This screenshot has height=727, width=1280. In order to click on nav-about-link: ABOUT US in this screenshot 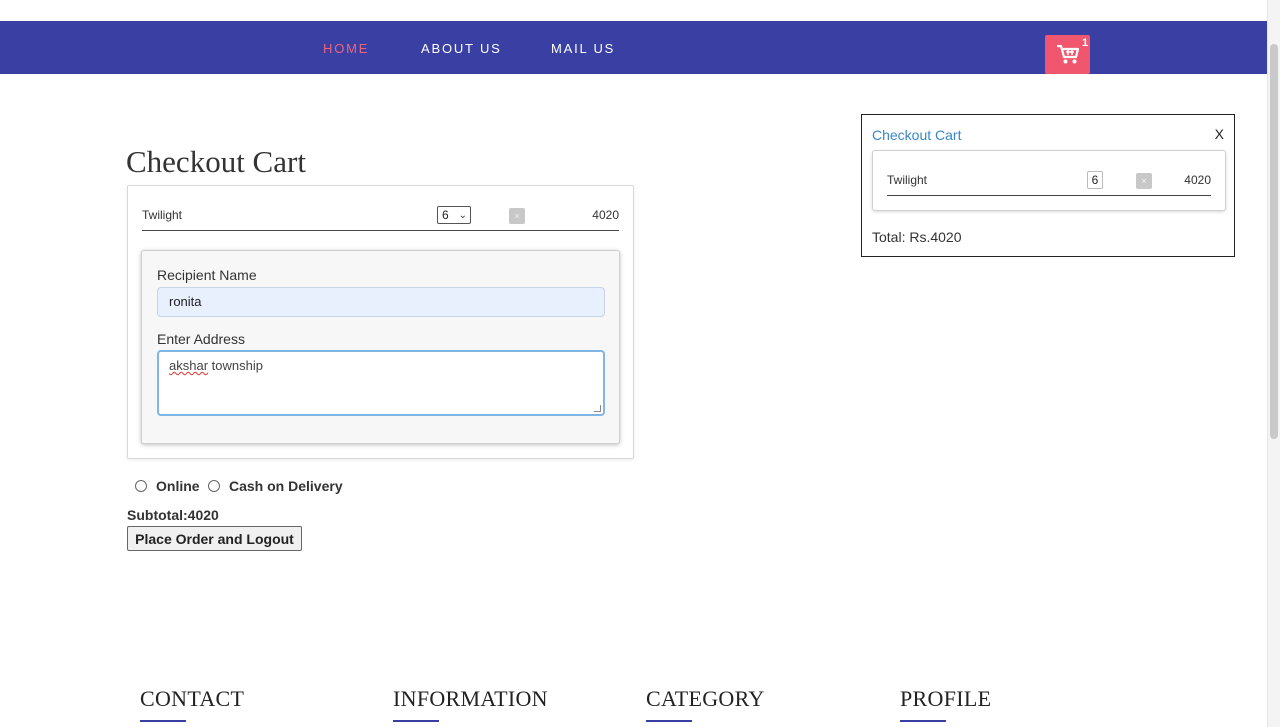, I will do `click(461, 48)`.